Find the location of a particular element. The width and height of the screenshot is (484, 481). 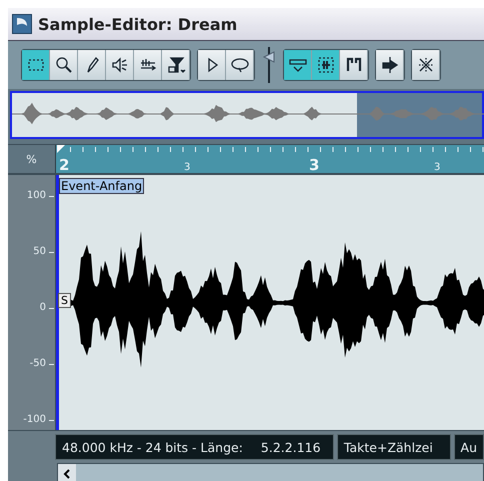

split-tool-button is located at coordinates (390, 65).